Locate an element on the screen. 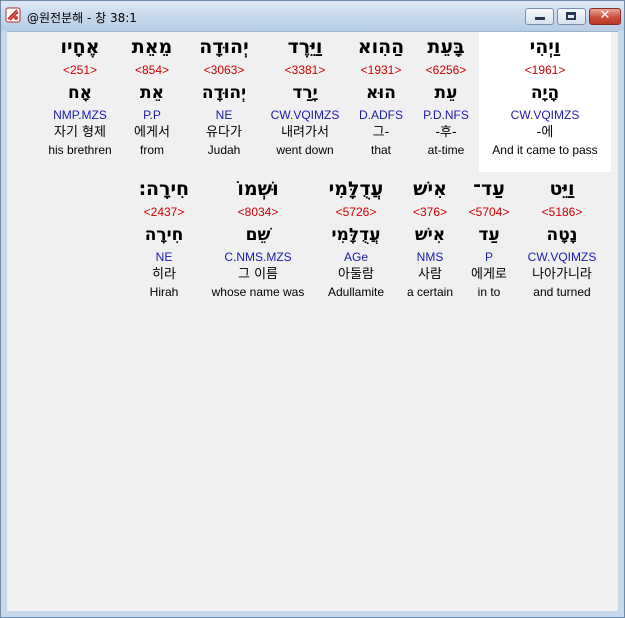  lemma: הָיָה is located at coordinates (545, 93).